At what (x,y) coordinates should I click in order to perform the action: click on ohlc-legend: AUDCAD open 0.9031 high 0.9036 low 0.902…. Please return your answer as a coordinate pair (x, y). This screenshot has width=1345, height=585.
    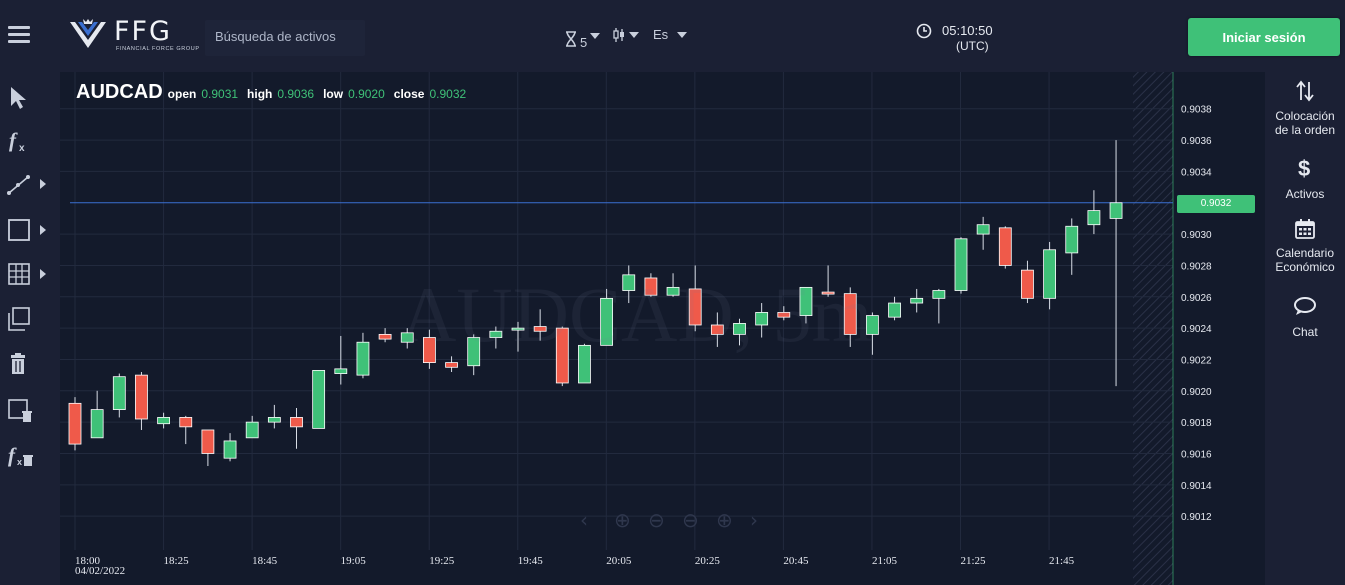
    Looking at the image, I should click on (273, 92).